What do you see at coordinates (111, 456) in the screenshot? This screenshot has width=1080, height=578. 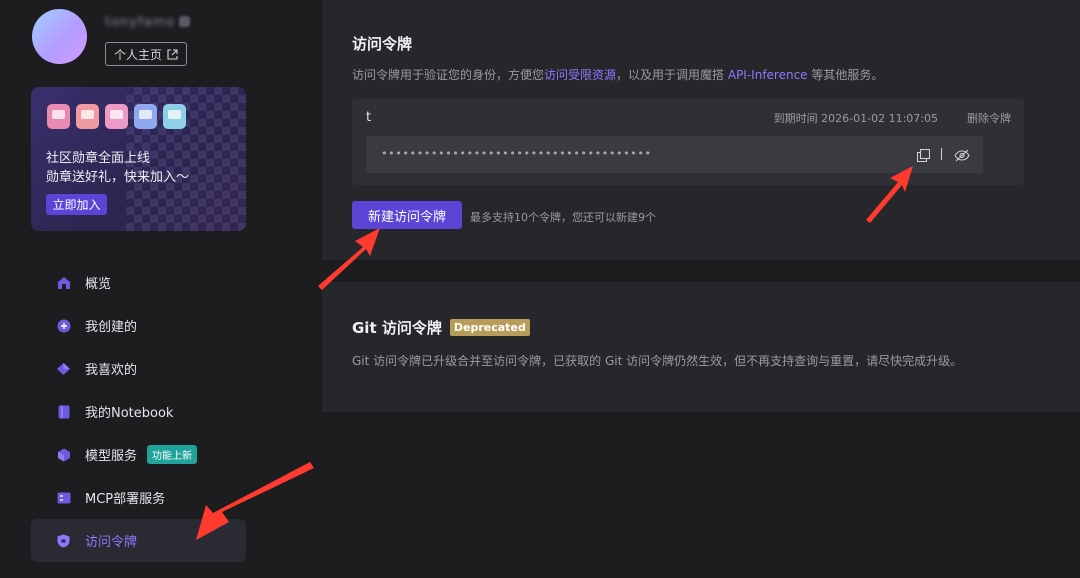 I see `sidebar-item-label: 模型服务` at bounding box center [111, 456].